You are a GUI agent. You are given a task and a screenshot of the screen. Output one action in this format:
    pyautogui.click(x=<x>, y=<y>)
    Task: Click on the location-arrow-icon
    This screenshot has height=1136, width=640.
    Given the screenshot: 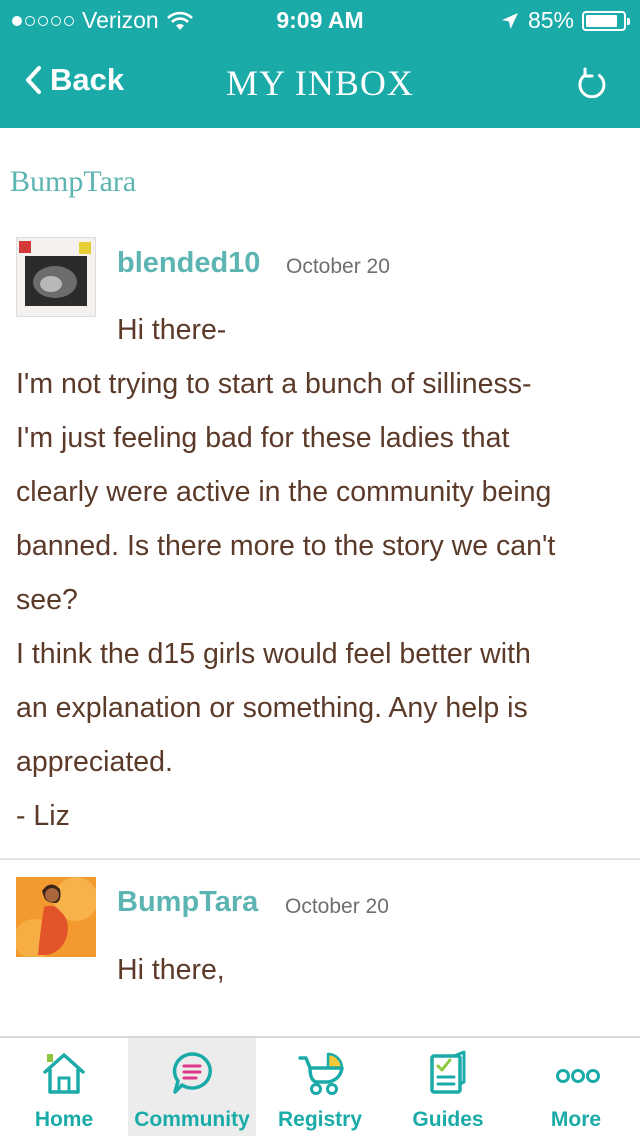 What is the action you would take?
    pyautogui.click(x=509, y=20)
    